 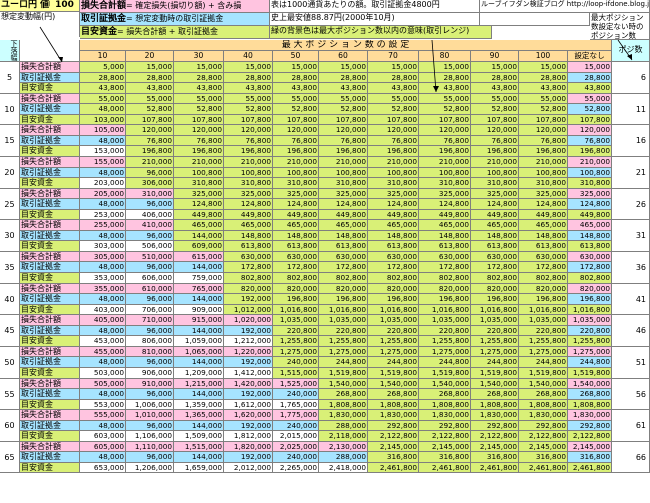 What do you see at coordinates (150, 225) in the screenshot?
I see `data-cell: 410,000` at bounding box center [150, 225].